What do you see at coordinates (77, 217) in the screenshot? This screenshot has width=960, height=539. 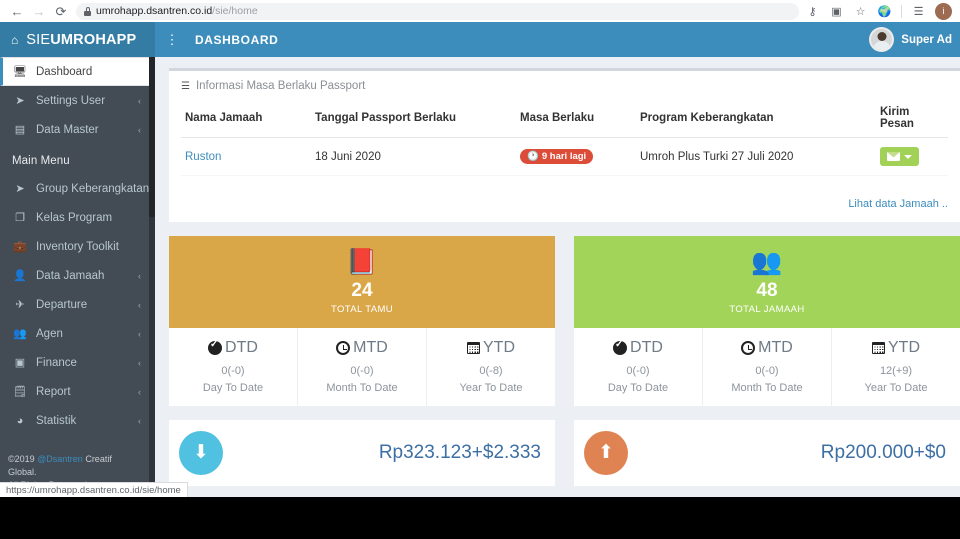 I see `sidebar-item-kelas-program: ❐ Kelas Program` at bounding box center [77, 217].